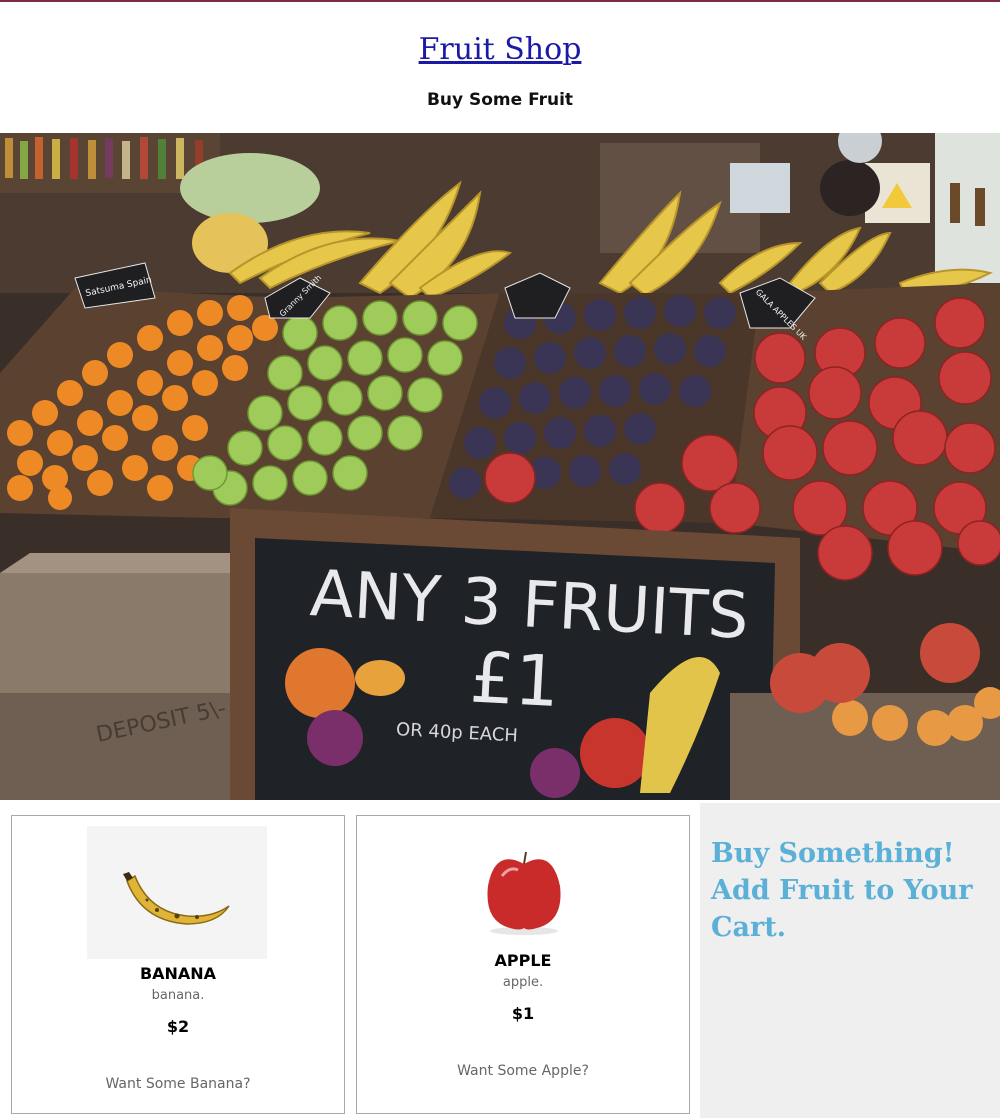  What do you see at coordinates (523, 960) in the screenshot?
I see `product-name: APPLE` at bounding box center [523, 960].